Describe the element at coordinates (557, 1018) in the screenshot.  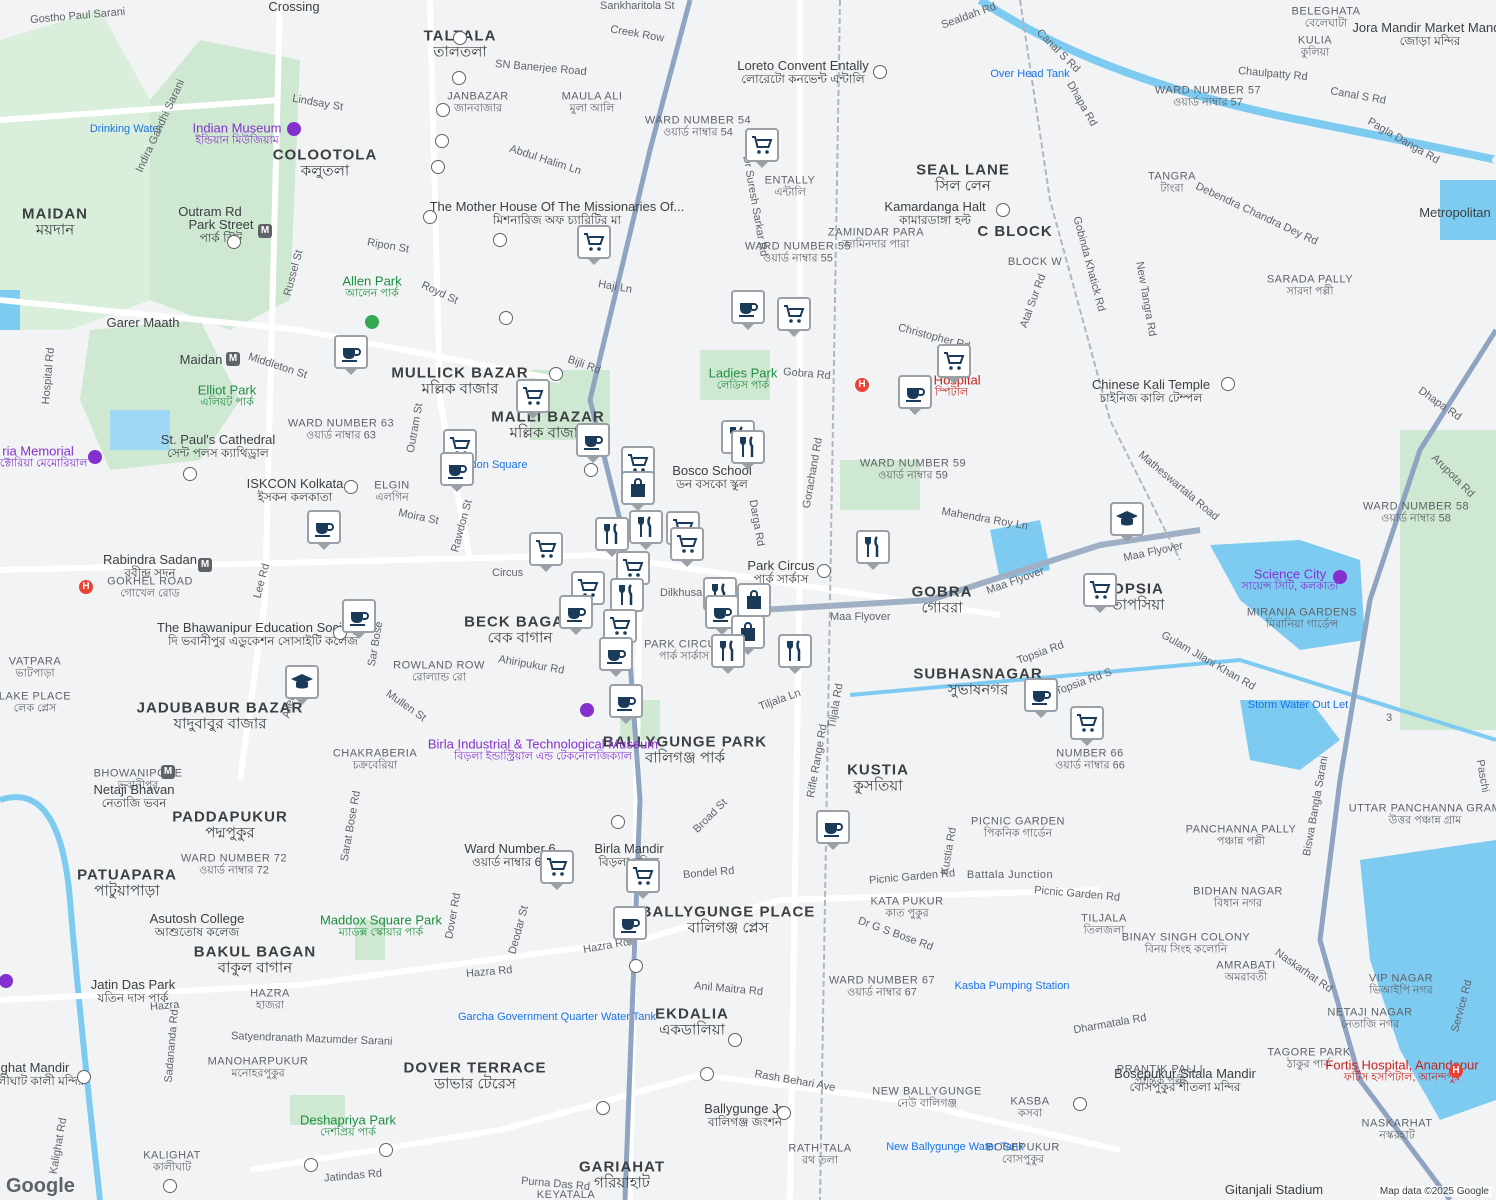
I see `garcha-tank-label: Garcha Government Quarter Water Tank` at that location.